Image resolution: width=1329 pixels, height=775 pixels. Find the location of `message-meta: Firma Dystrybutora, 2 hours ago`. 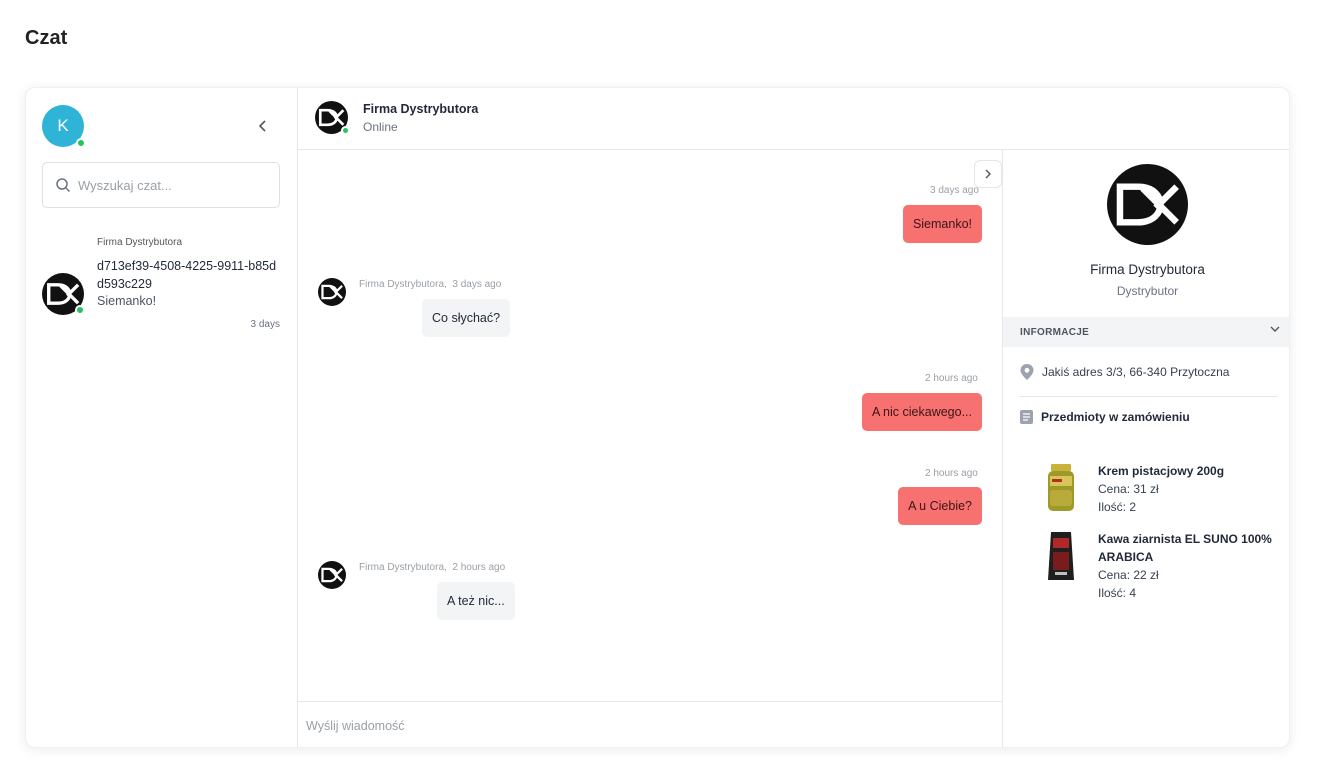

message-meta: Firma Dystrybutora, 2 hours ago is located at coordinates (432, 567).